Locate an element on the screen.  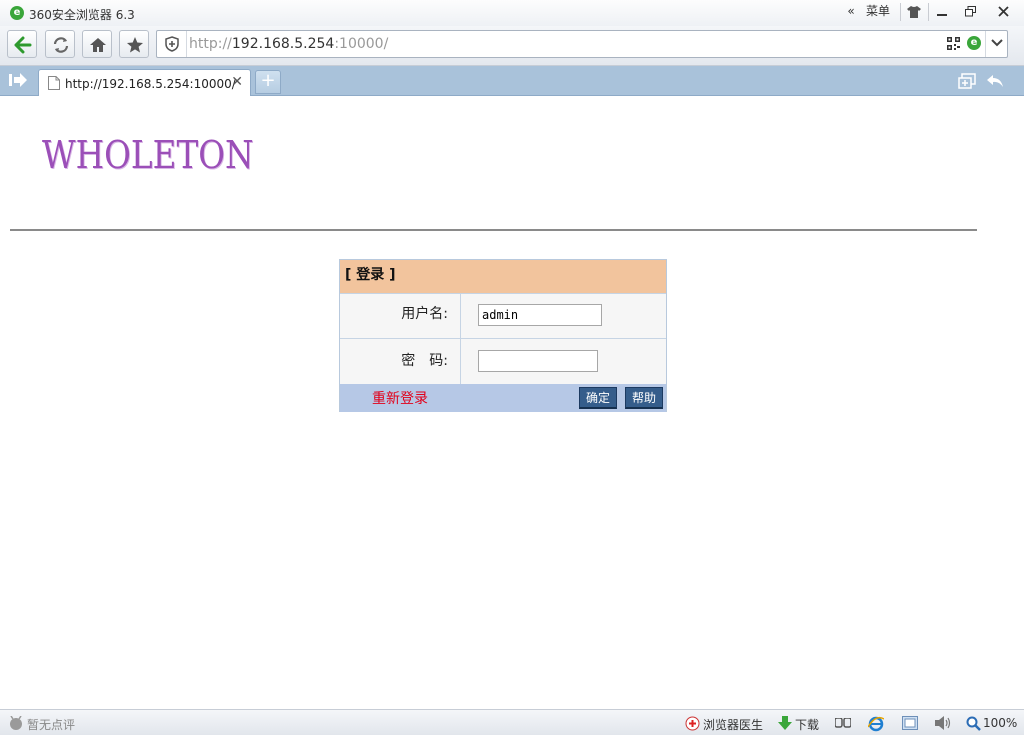
tab-group-icon is located at coordinates (967, 81).